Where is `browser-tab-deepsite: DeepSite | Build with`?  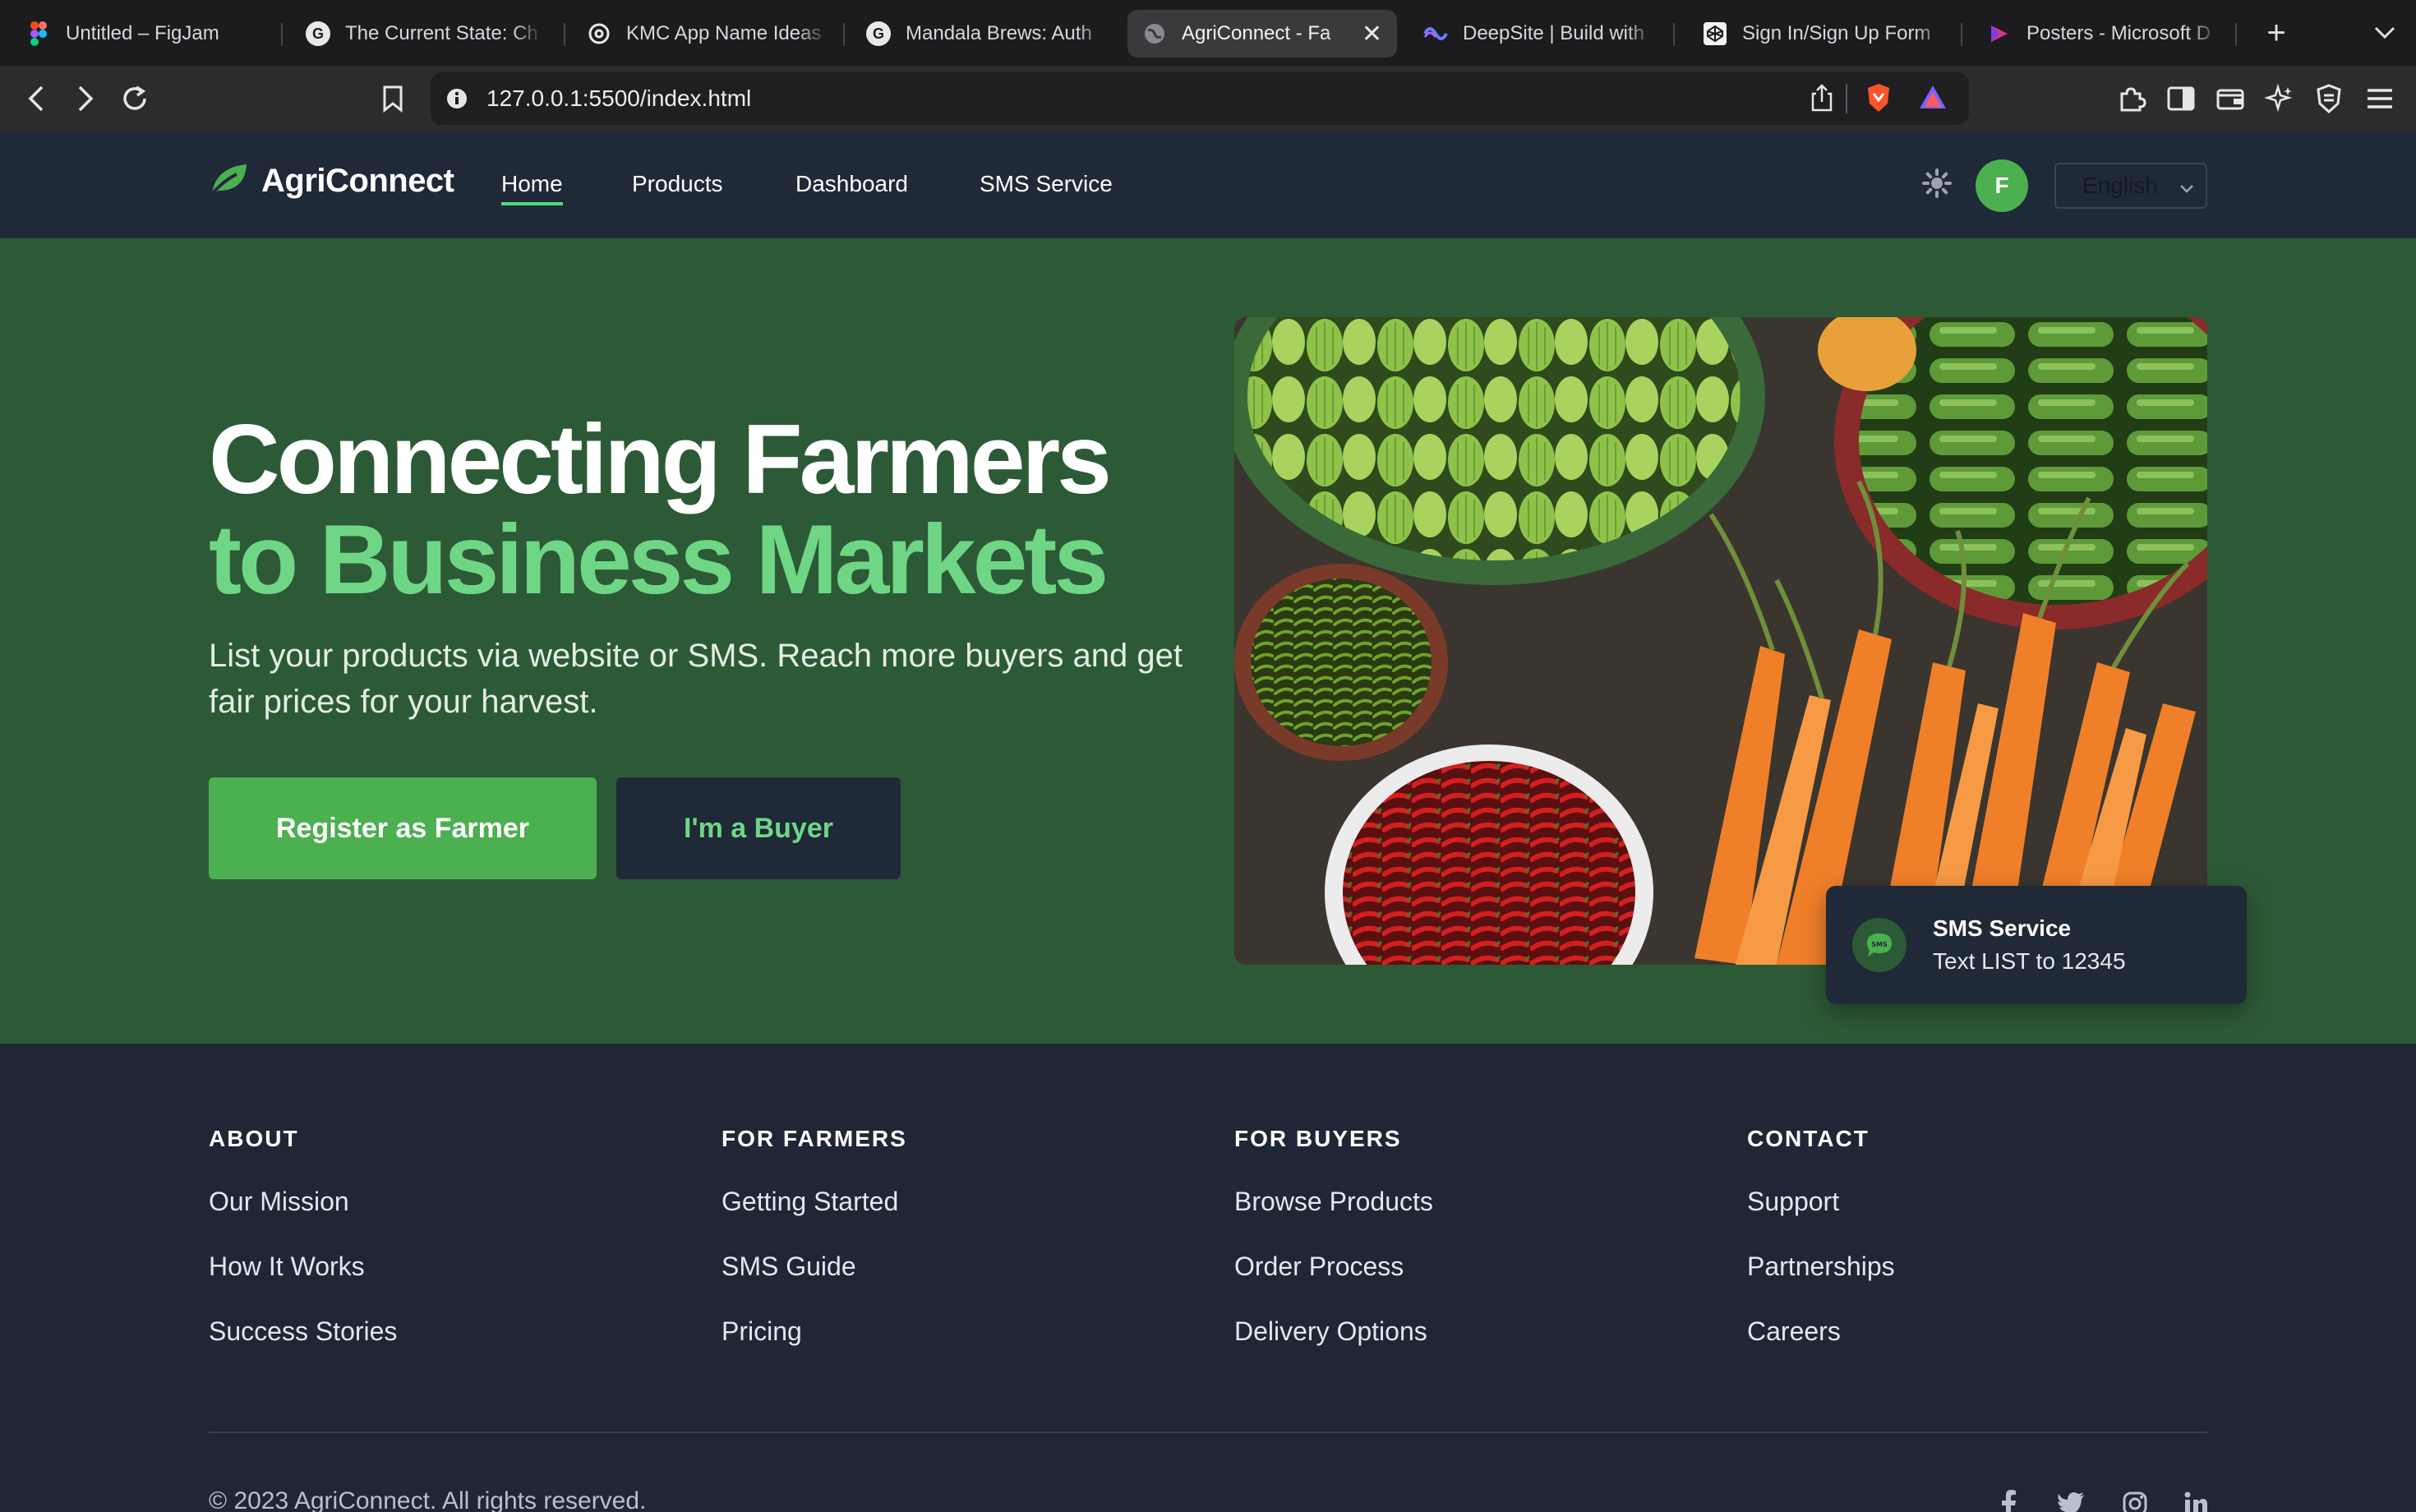 browser-tab-deepsite: DeepSite | Build with is located at coordinates (1539, 34).